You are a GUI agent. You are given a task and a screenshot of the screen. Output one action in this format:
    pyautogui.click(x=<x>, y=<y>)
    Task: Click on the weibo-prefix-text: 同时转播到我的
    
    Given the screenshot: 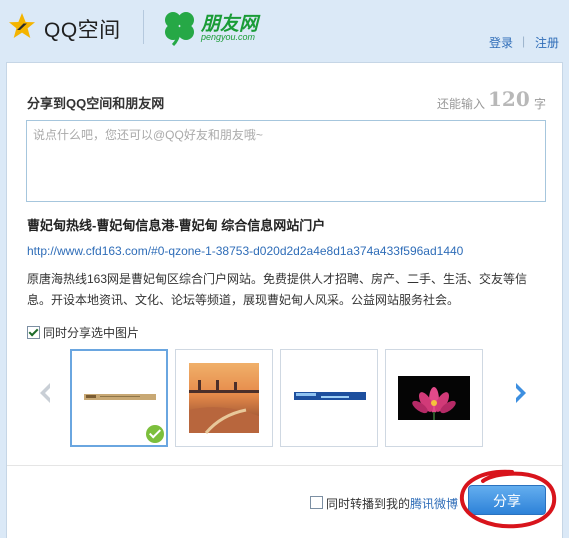 What is the action you would take?
    pyautogui.click(x=368, y=504)
    